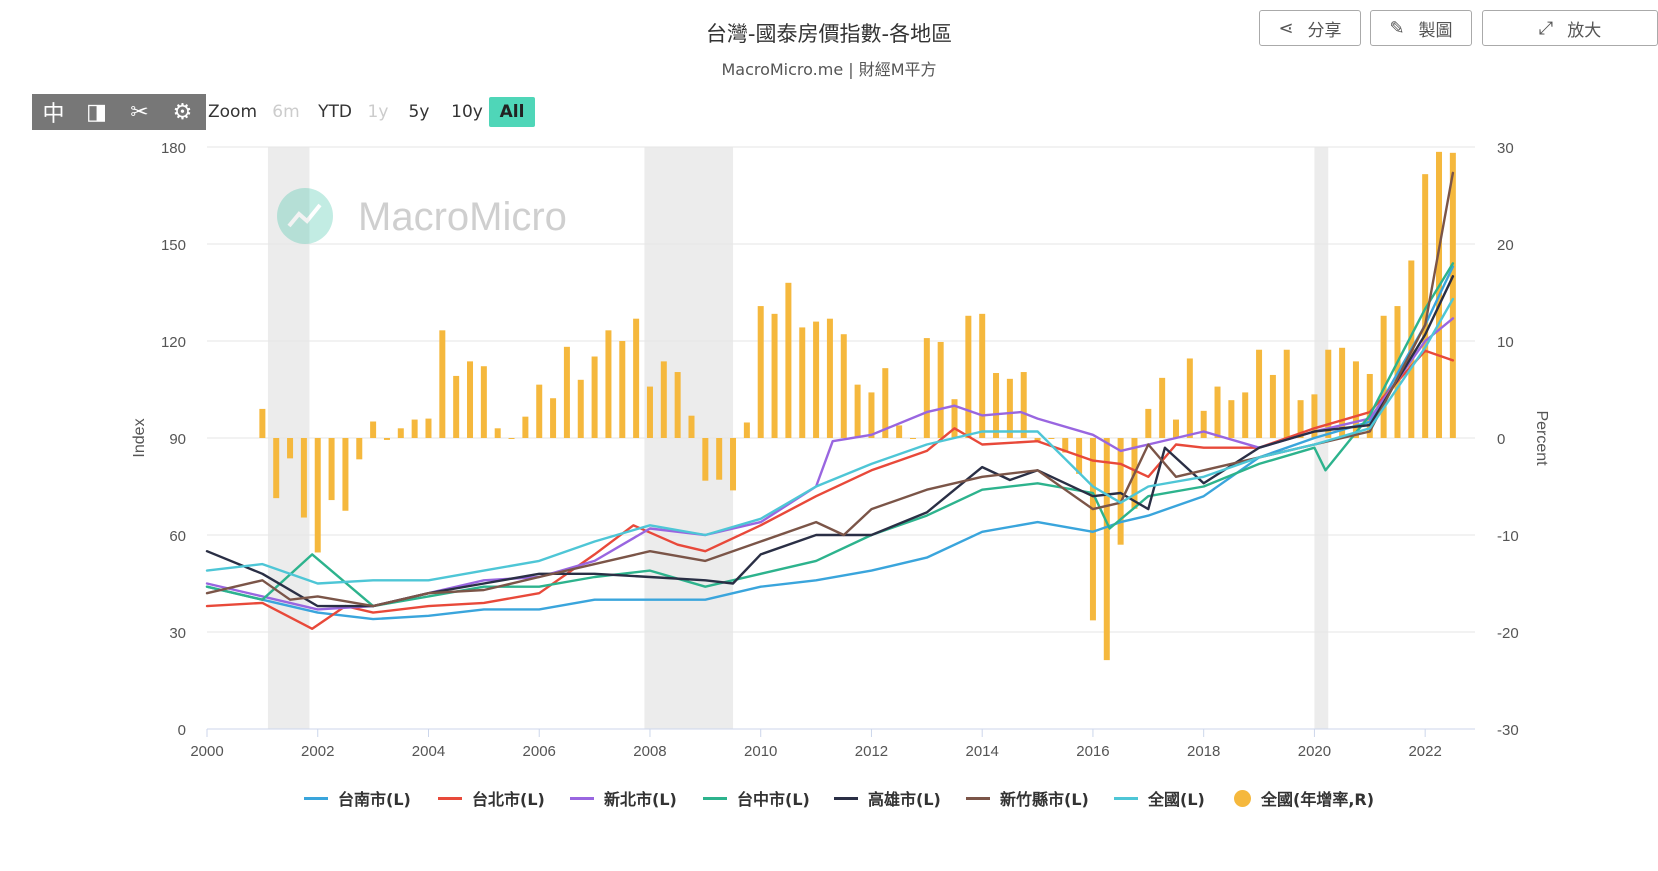 The height and width of the screenshot is (871, 1658). I want to click on legend-item-kaohsiung: 高雄市(L), so click(887, 798).